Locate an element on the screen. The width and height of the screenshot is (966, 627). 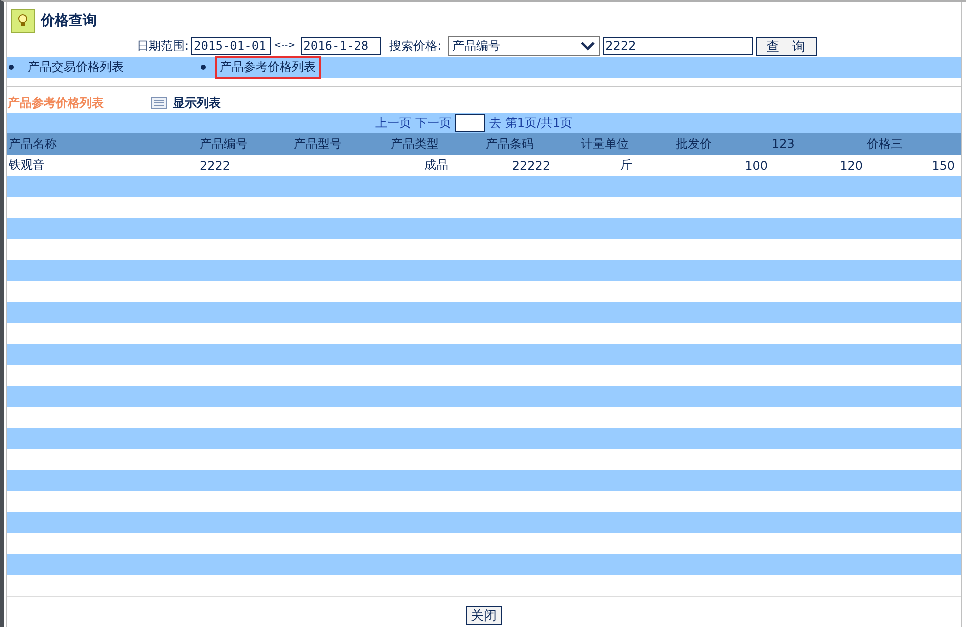
column-header: 123 is located at coordinates (783, 144).